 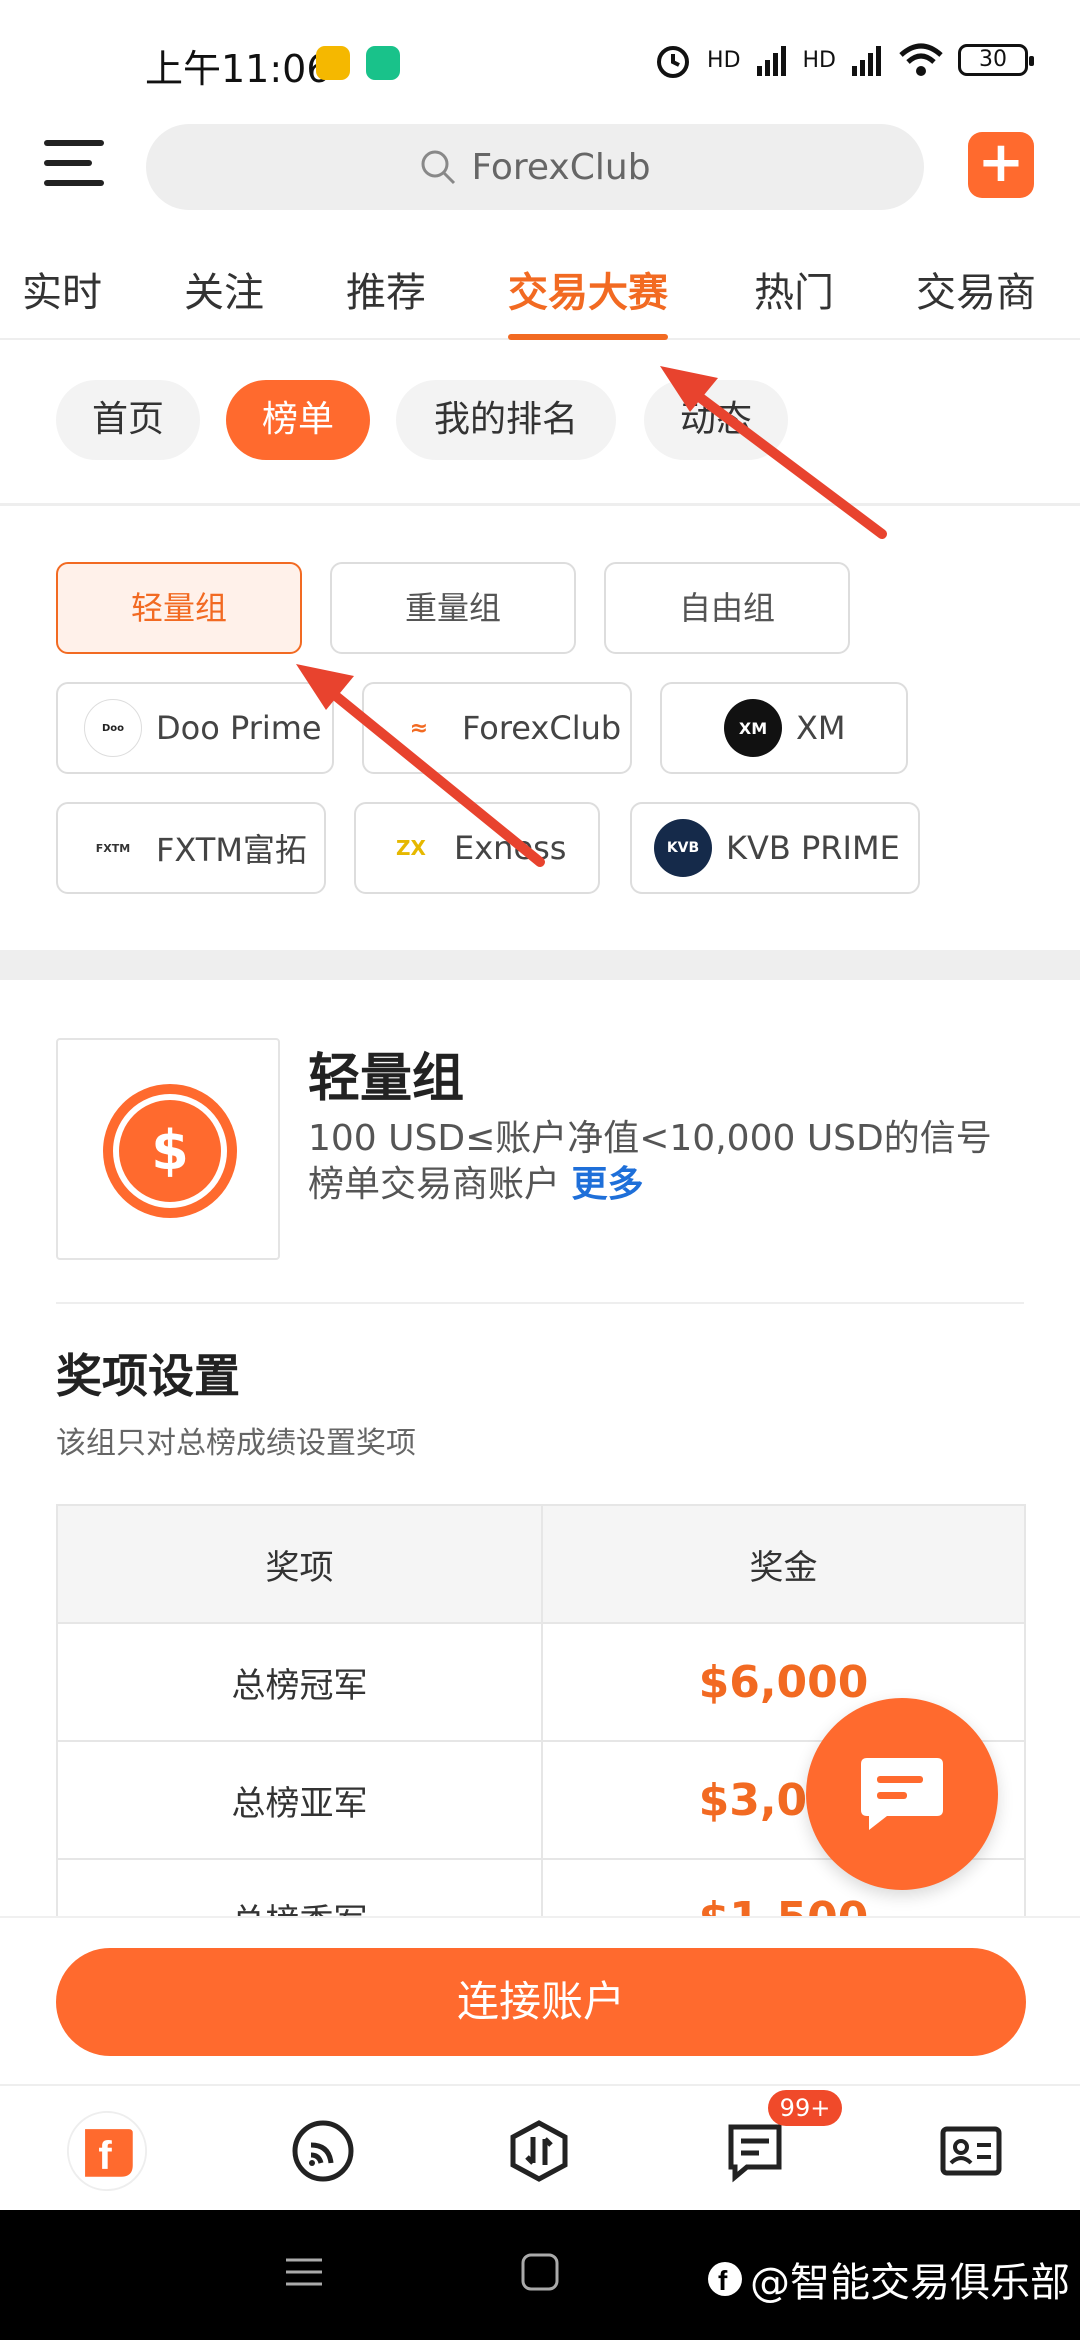 I want to click on tab-following: 关注, so click(x=224, y=289).